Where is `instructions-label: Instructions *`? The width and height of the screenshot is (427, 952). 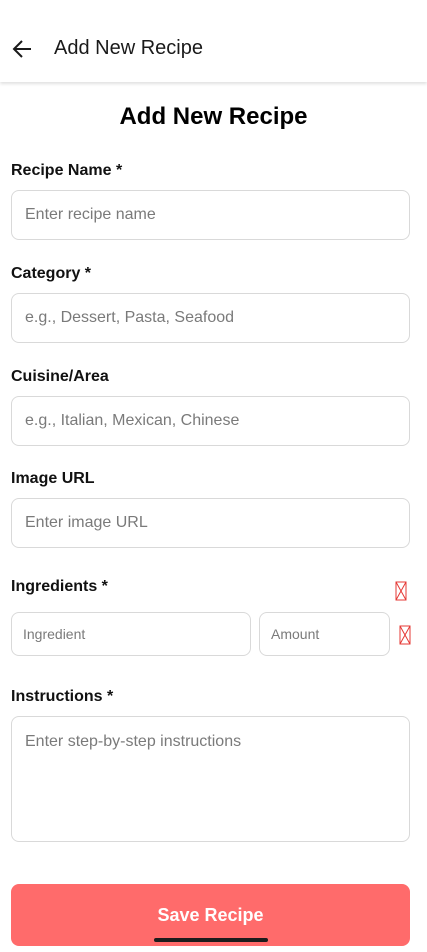 instructions-label: Instructions * is located at coordinates (62, 696).